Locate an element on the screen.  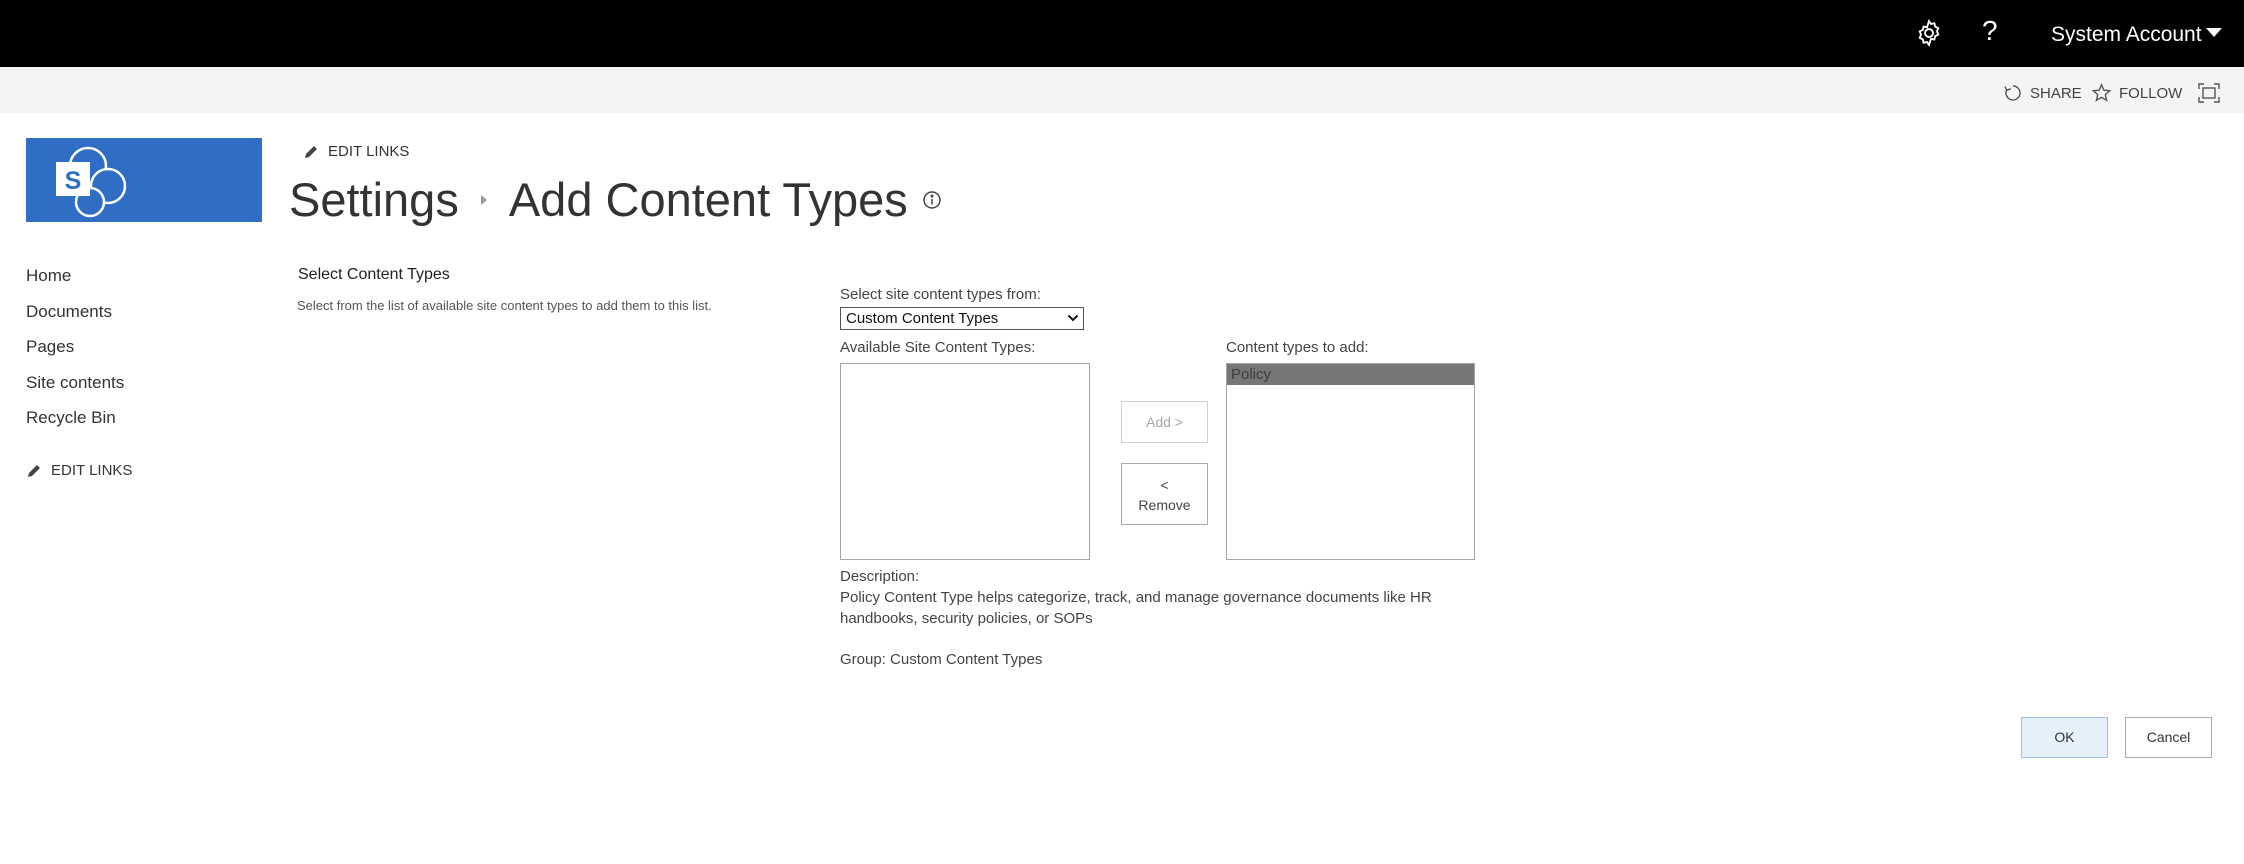
breadcrumb-current: Add Content Types is located at coordinates (708, 199).